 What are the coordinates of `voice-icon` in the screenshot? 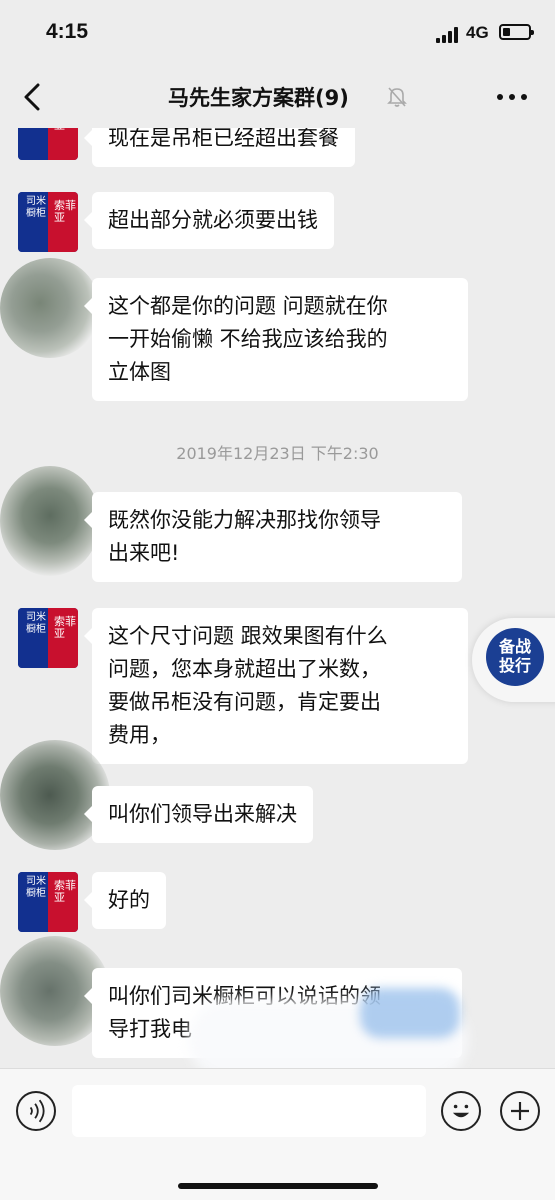 It's located at (36, 1111).